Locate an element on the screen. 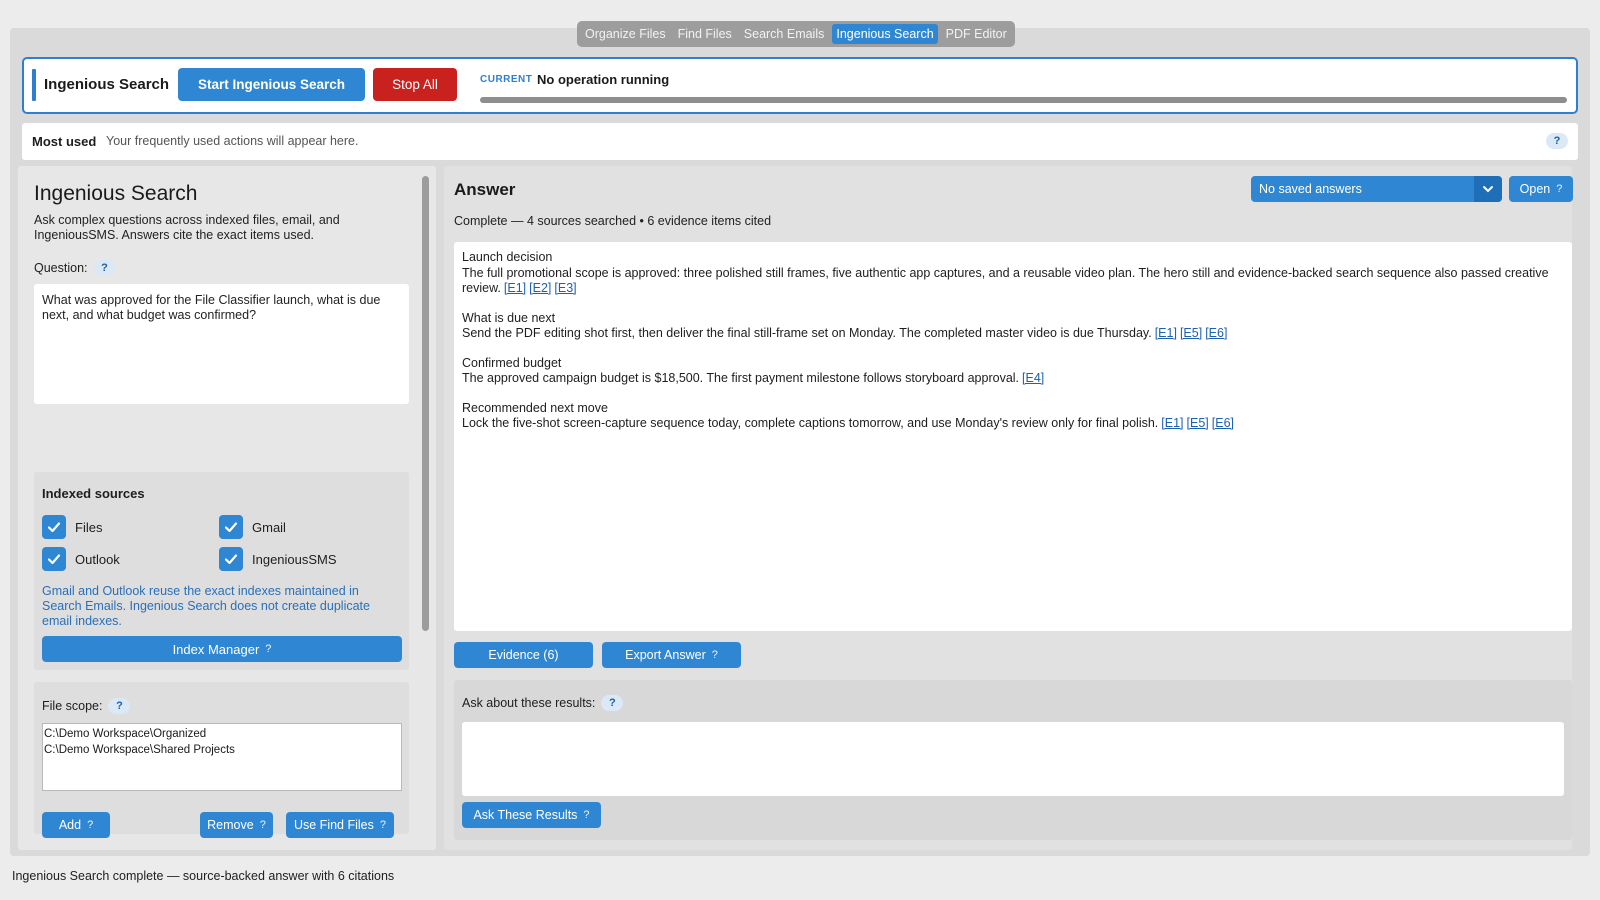 The width and height of the screenshot is (1600, 900). index-manager-button: Index Manager ? is located at coordinates (222, 649).